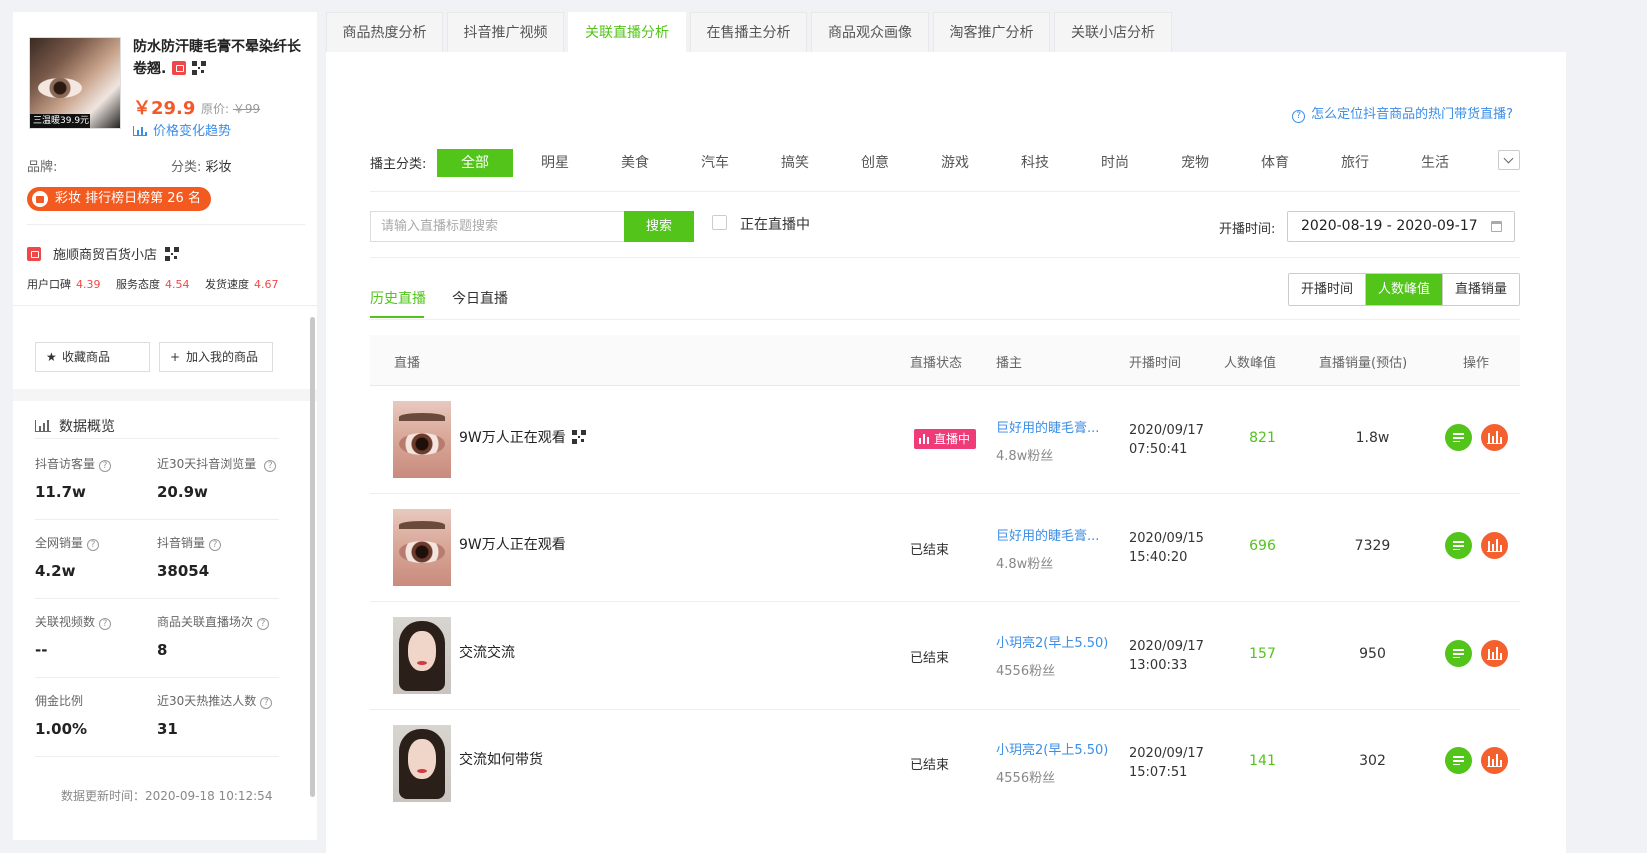  I want to click on tab-promo-videos: 抖音推广视频, so click(505, 32).